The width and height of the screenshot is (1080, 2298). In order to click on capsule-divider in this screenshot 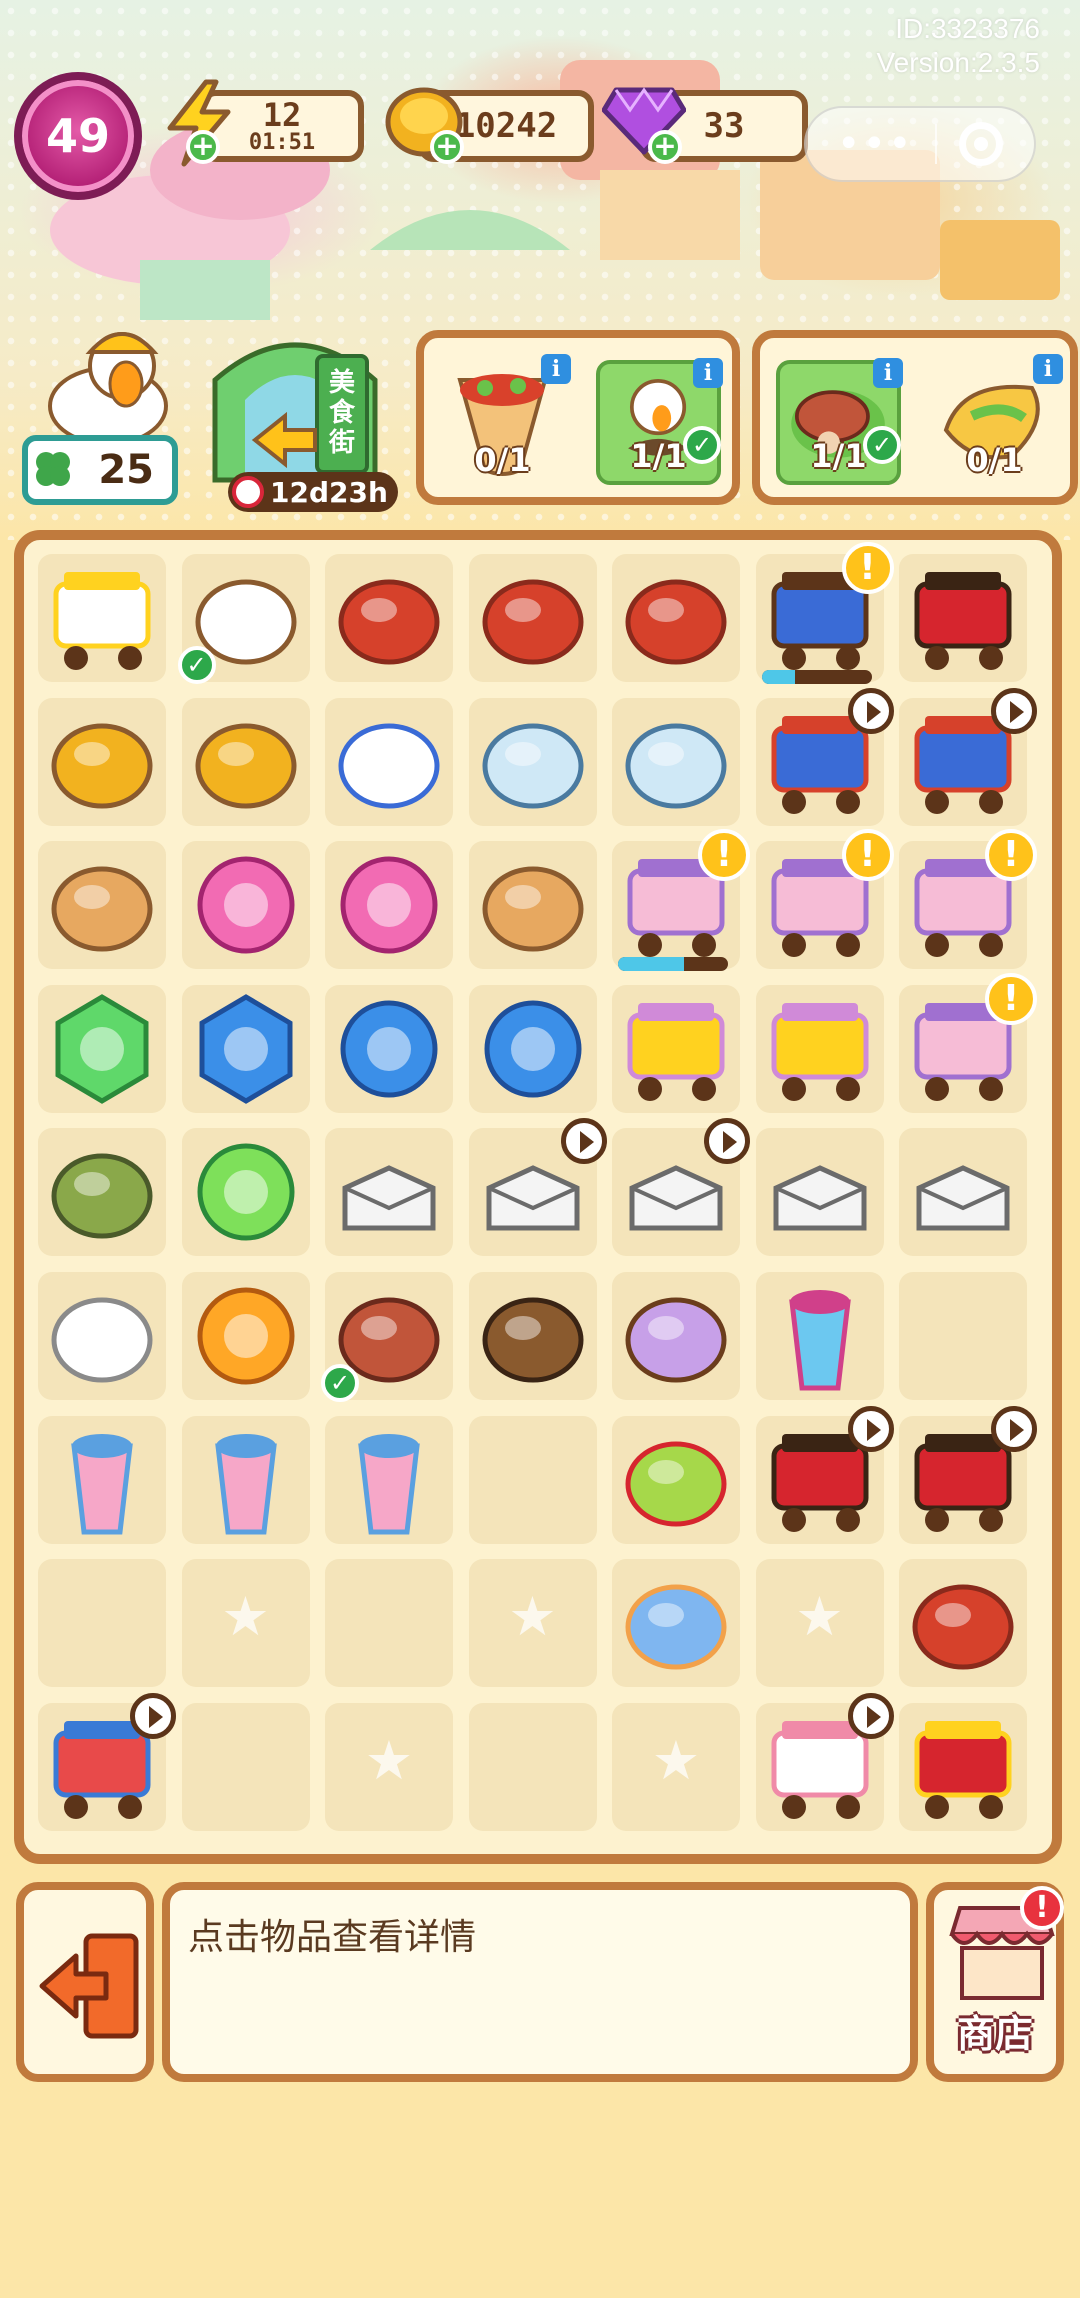, I will do `click(936, 144)`.